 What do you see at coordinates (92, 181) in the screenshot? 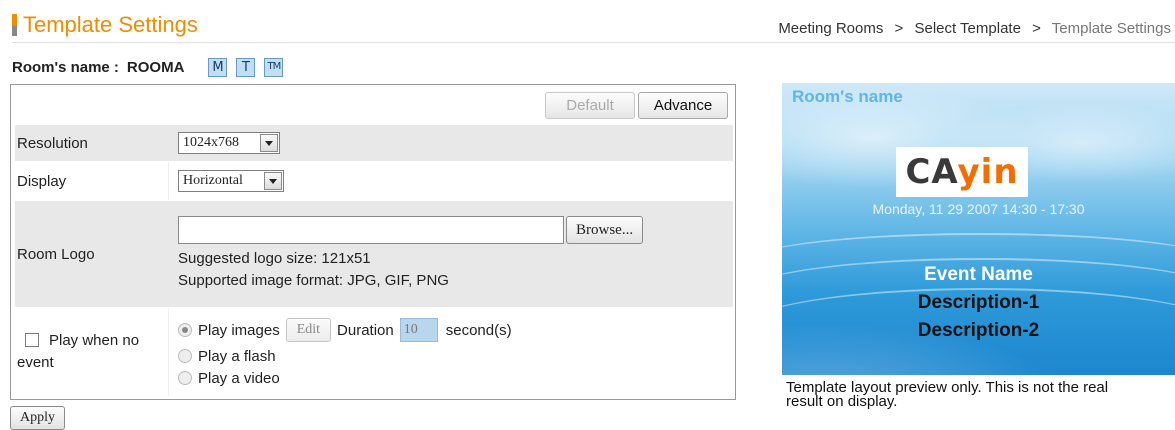
I see `display-label: Display` at bounding box center [92, 181].